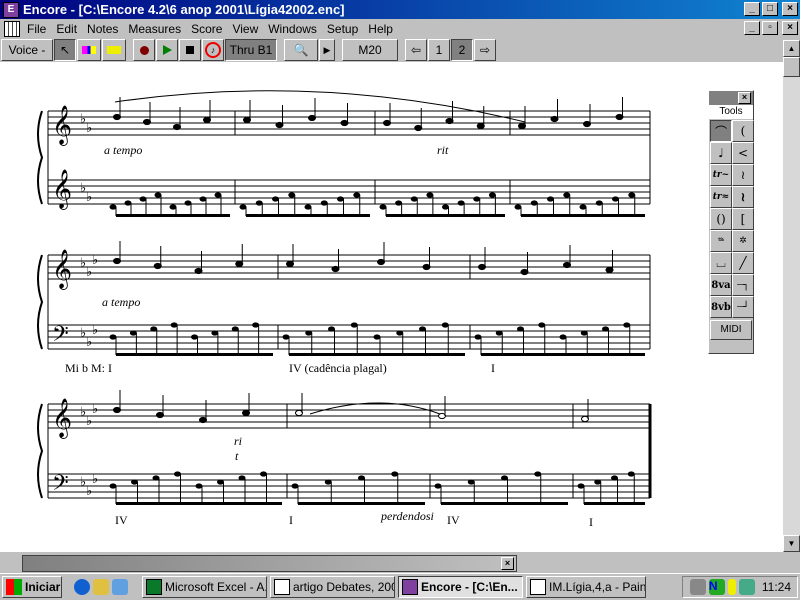 The width and height of the screenshot is (800, 600). I want to click on arpeggio-tool-icon: ≀, so click(743, 175).